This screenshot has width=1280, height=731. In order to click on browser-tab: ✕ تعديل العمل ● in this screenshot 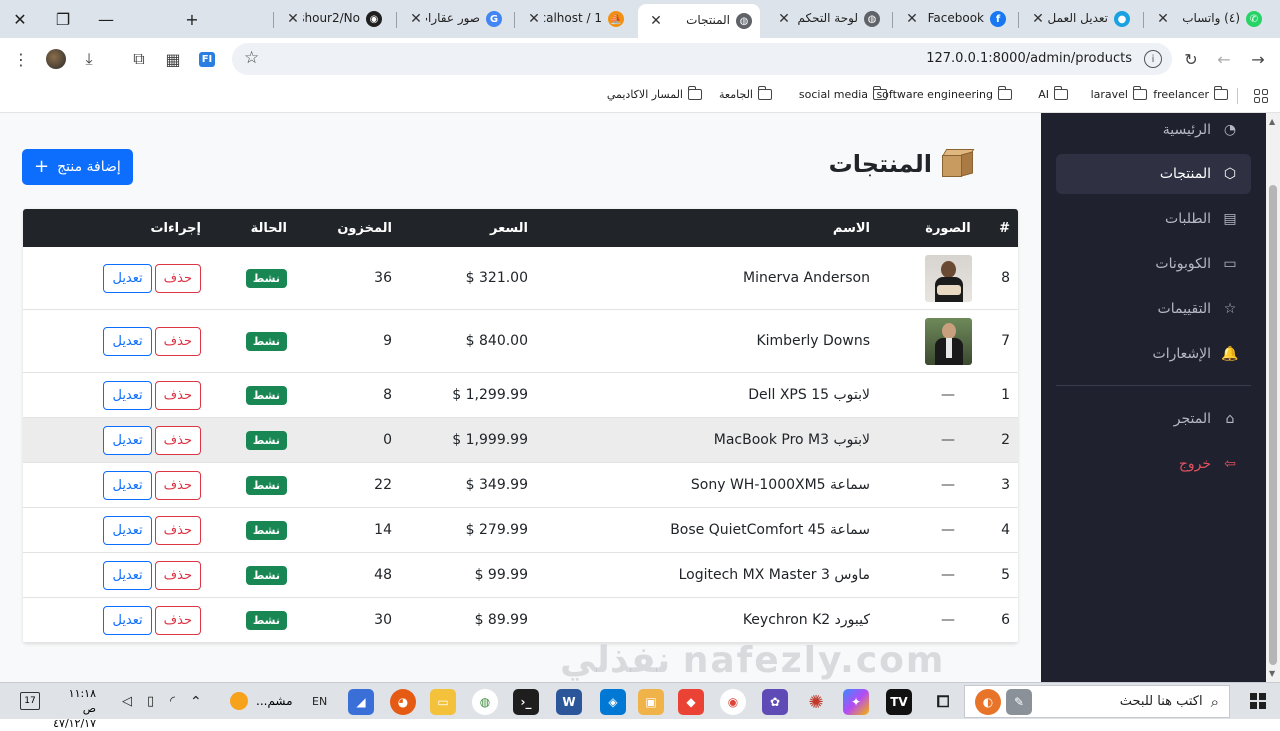, I will do `click(1079, 19)`.